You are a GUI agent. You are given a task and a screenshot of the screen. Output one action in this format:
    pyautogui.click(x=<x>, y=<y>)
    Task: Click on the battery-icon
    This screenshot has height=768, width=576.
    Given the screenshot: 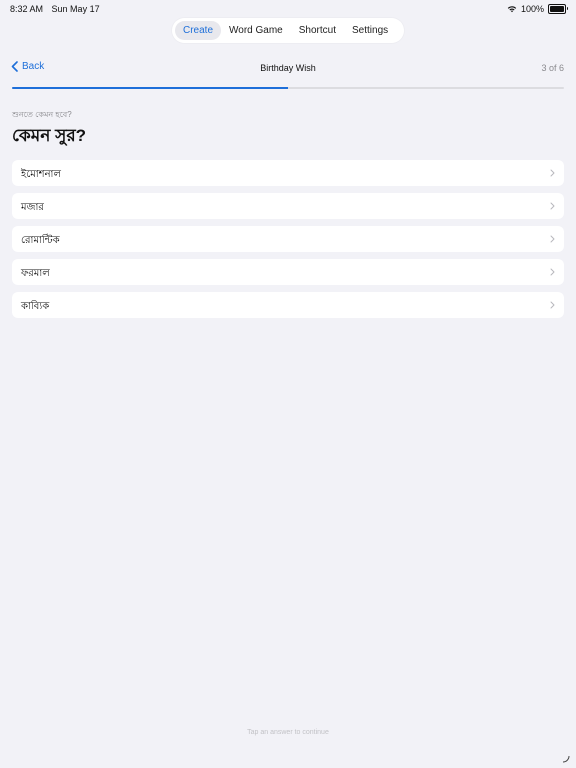 What is the action you would take?
    pyautogui.click(x=558, y=9)
    